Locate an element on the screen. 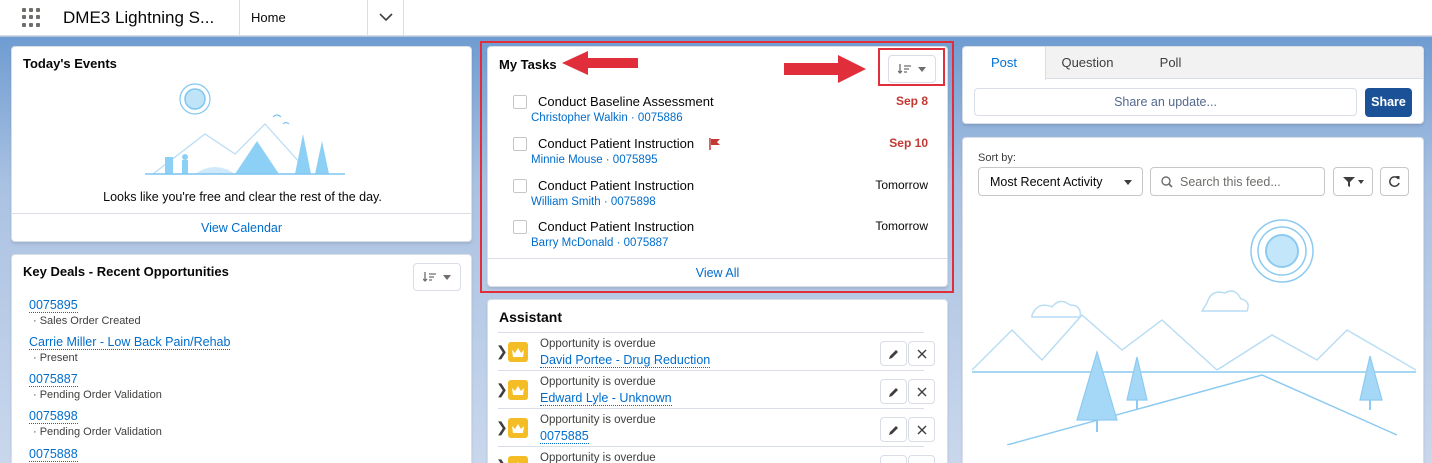  task-name: Conduct Baseline Assessment is located at coordinates (626, 101).